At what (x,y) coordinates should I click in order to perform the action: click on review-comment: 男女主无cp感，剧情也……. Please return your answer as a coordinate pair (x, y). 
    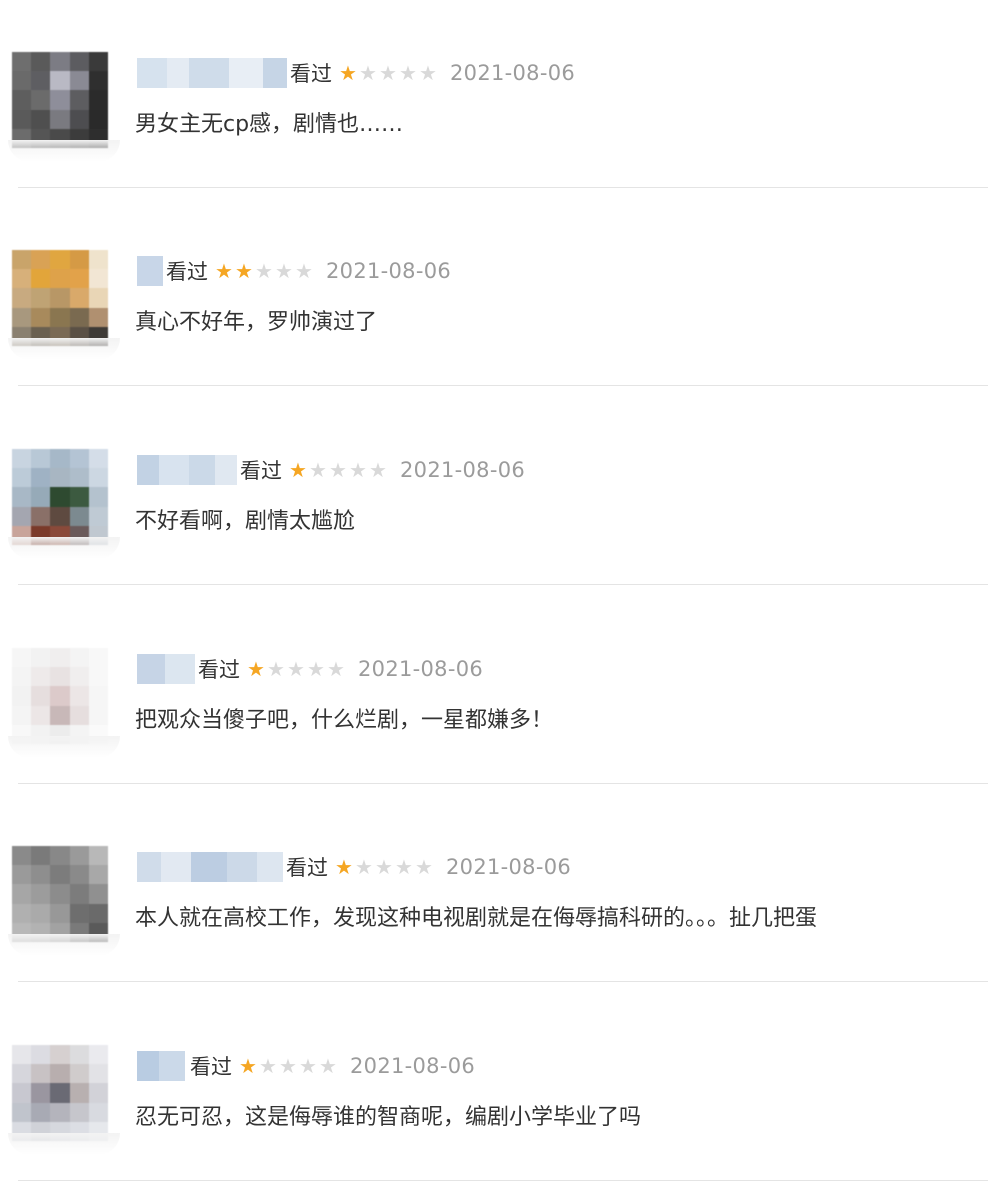
    Looking at the image, I should click on (269, 124).